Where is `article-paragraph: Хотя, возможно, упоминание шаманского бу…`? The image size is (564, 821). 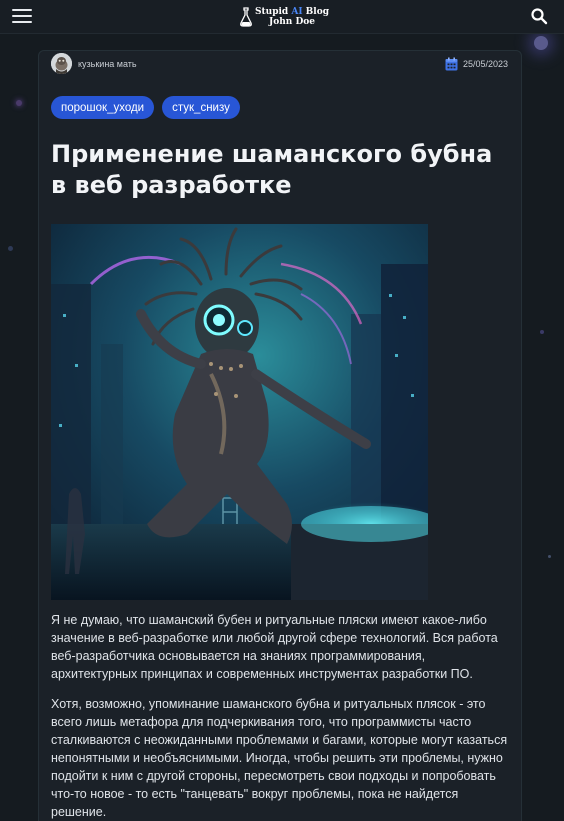
article-paragraph: Хотя, возможно, упоминание шаманского бу… is located at coordinates (279, 758).